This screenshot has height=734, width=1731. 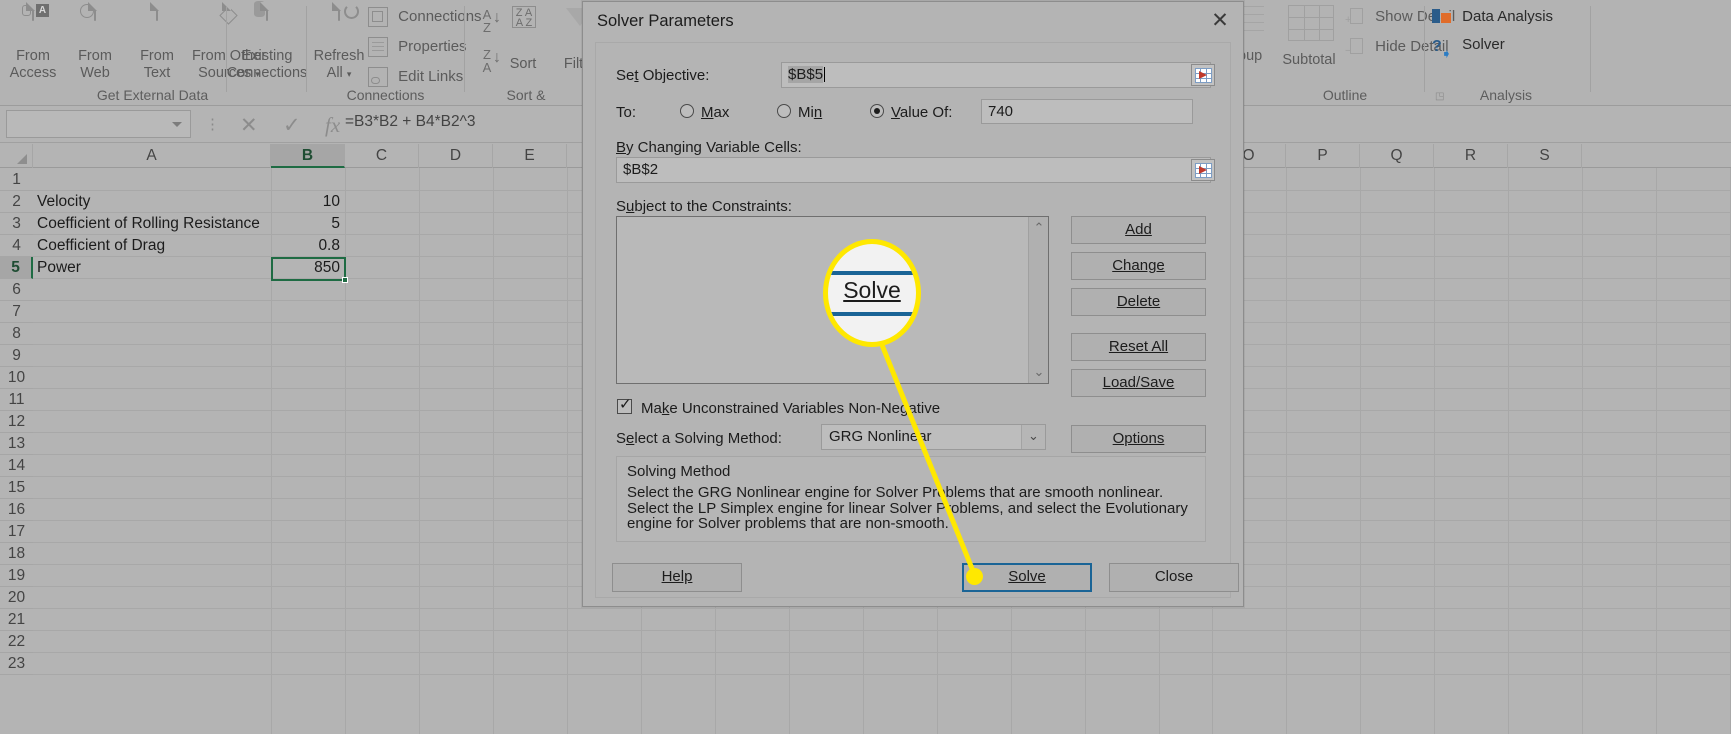 I want to click on column-header-B: B, so click(x=308, y=156).